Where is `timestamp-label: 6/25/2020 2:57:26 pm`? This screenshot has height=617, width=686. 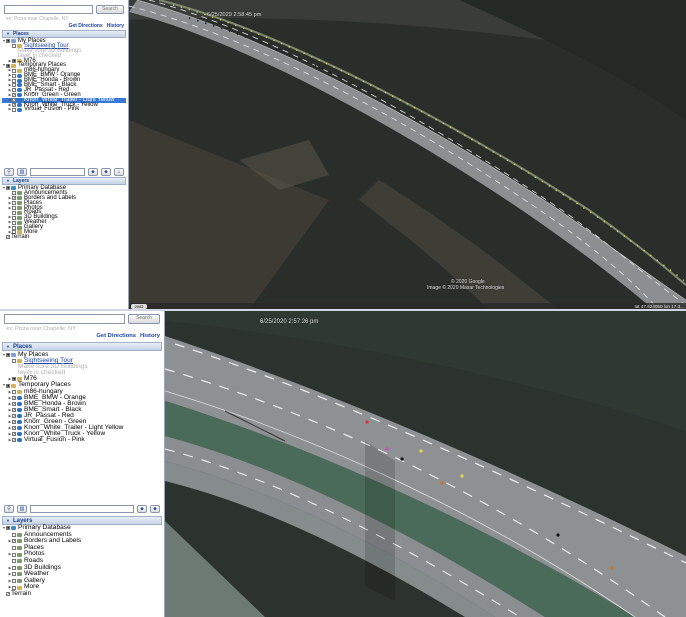
timestamp-label: 6/25/2020 2:57:26 pm is located at coordinates (289, 322).